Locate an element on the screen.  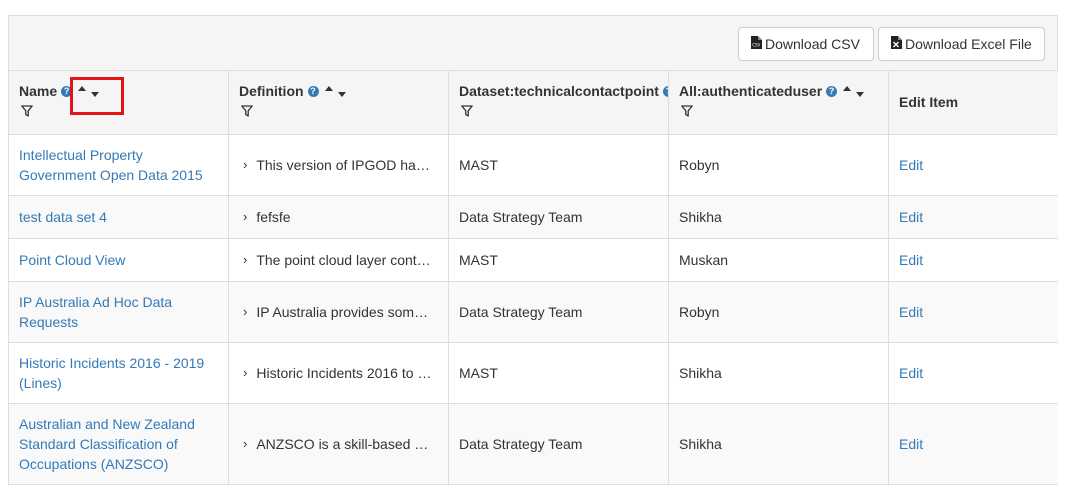
column-label-authenticated-user: All:authenticateduser is located at coordinates (751, 91).